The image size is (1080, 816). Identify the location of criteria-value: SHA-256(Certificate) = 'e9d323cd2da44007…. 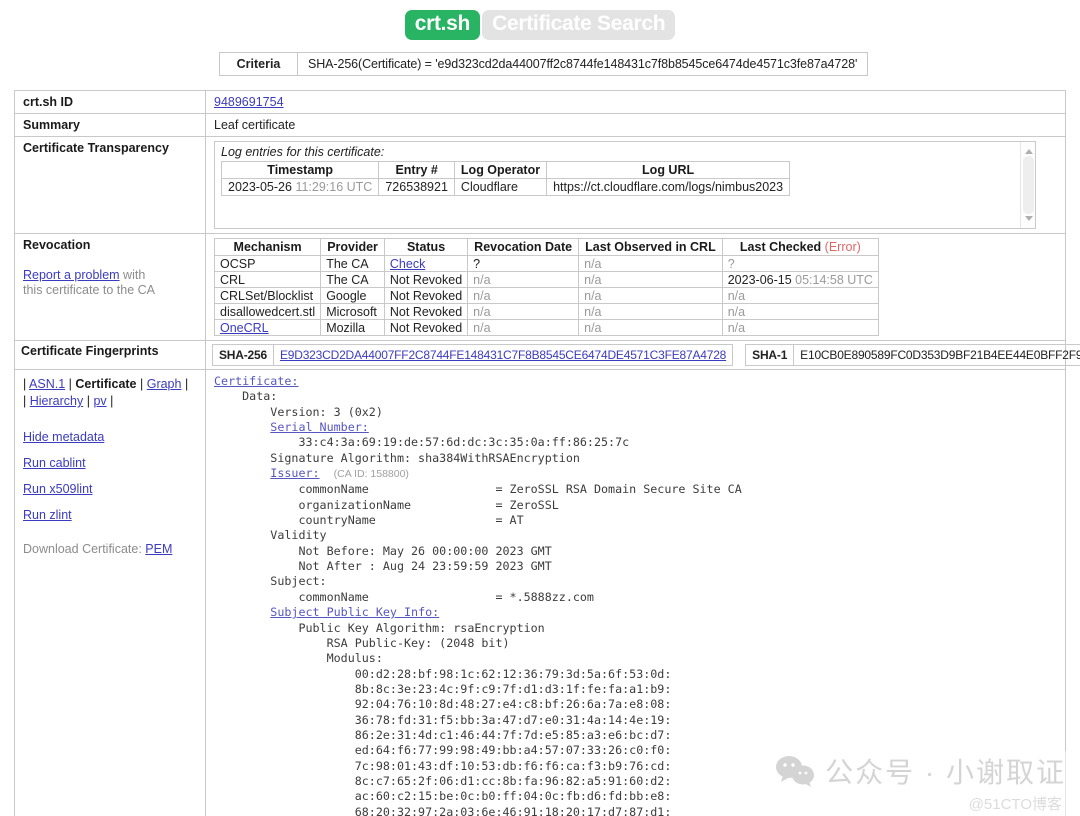
(582, 64).